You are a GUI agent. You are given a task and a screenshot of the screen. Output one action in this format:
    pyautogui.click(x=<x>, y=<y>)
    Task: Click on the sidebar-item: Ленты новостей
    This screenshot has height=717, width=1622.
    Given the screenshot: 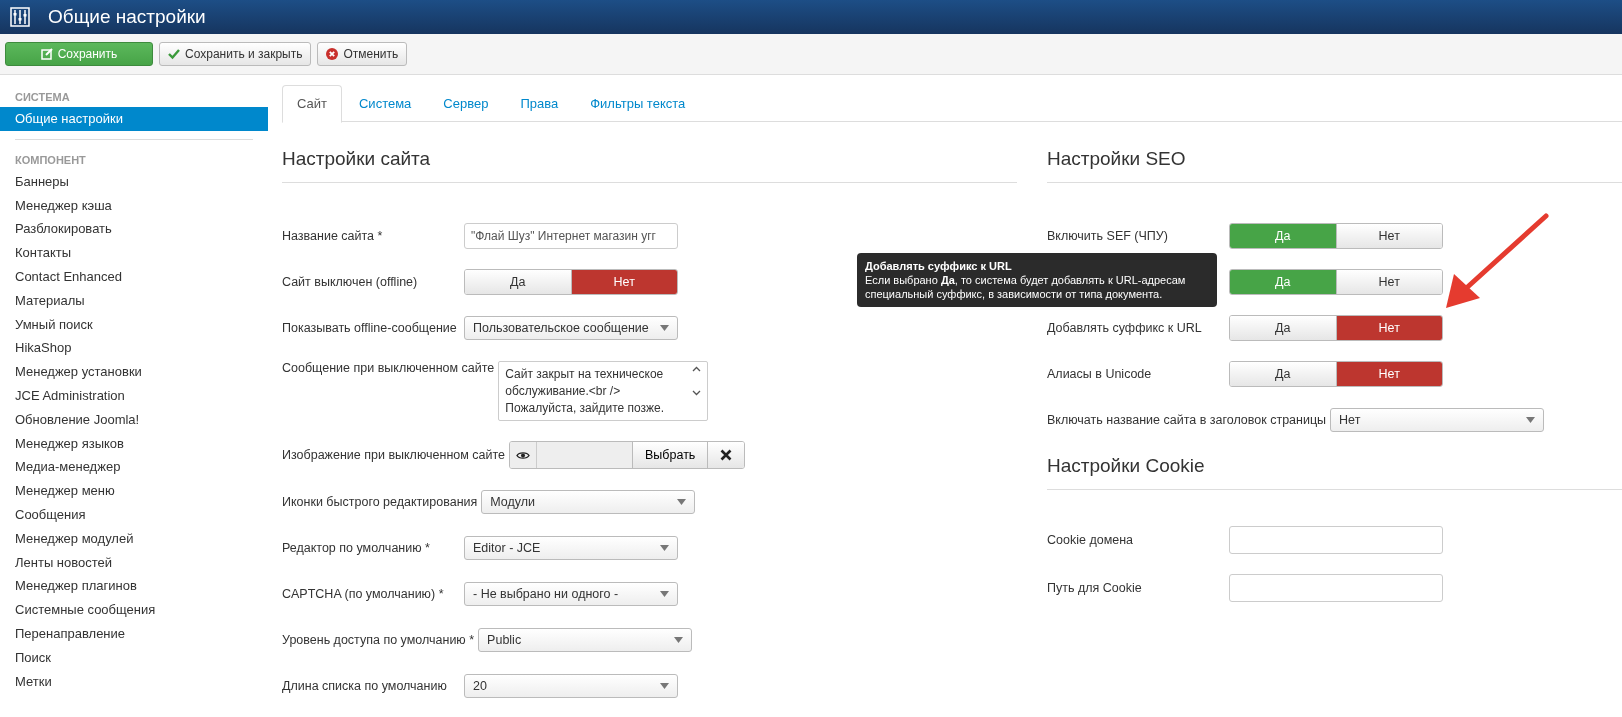 What is the action you would take?
    pyautogui.click(x=134, y=562)
    